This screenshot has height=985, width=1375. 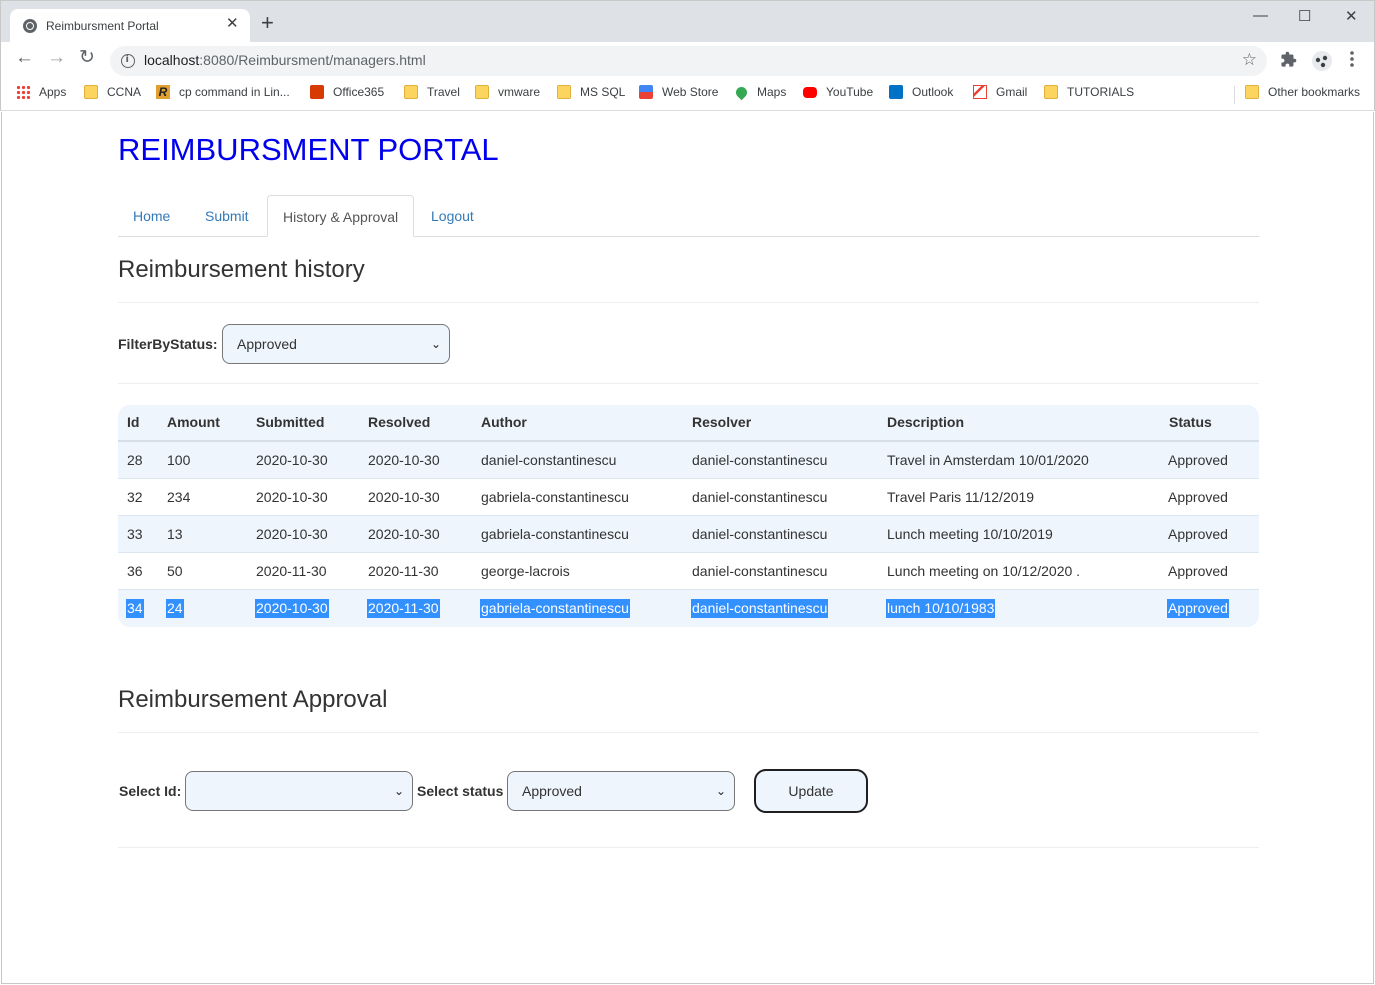 I want to click on cell-author: daniel-constantinescu, so click(x=549, y=460).